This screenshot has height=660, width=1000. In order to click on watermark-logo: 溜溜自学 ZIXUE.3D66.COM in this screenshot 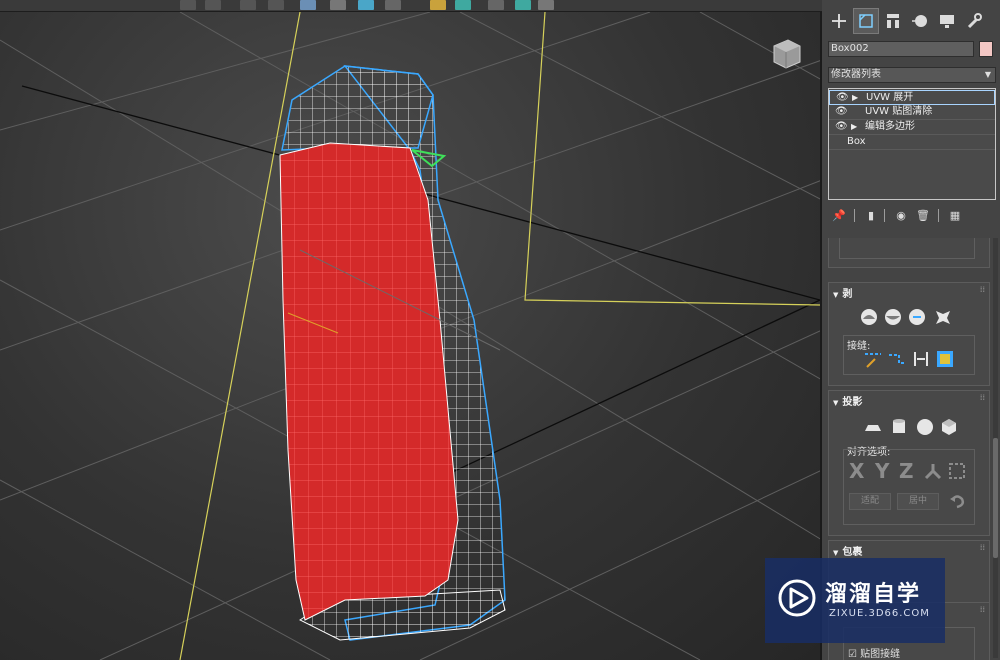, I will do `click(855, 600)`.